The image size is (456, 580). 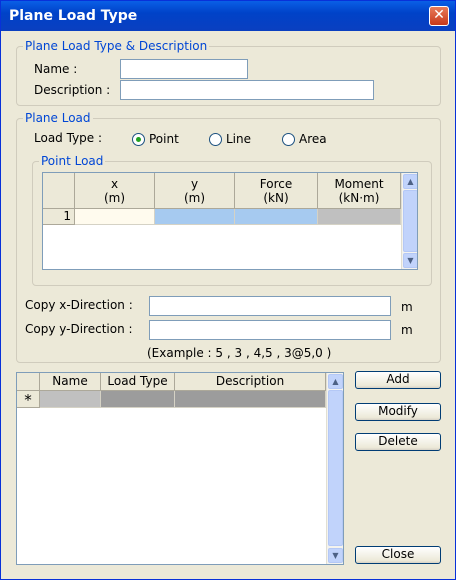 I want to click on close-button: Close, so click(x=398, y=555).